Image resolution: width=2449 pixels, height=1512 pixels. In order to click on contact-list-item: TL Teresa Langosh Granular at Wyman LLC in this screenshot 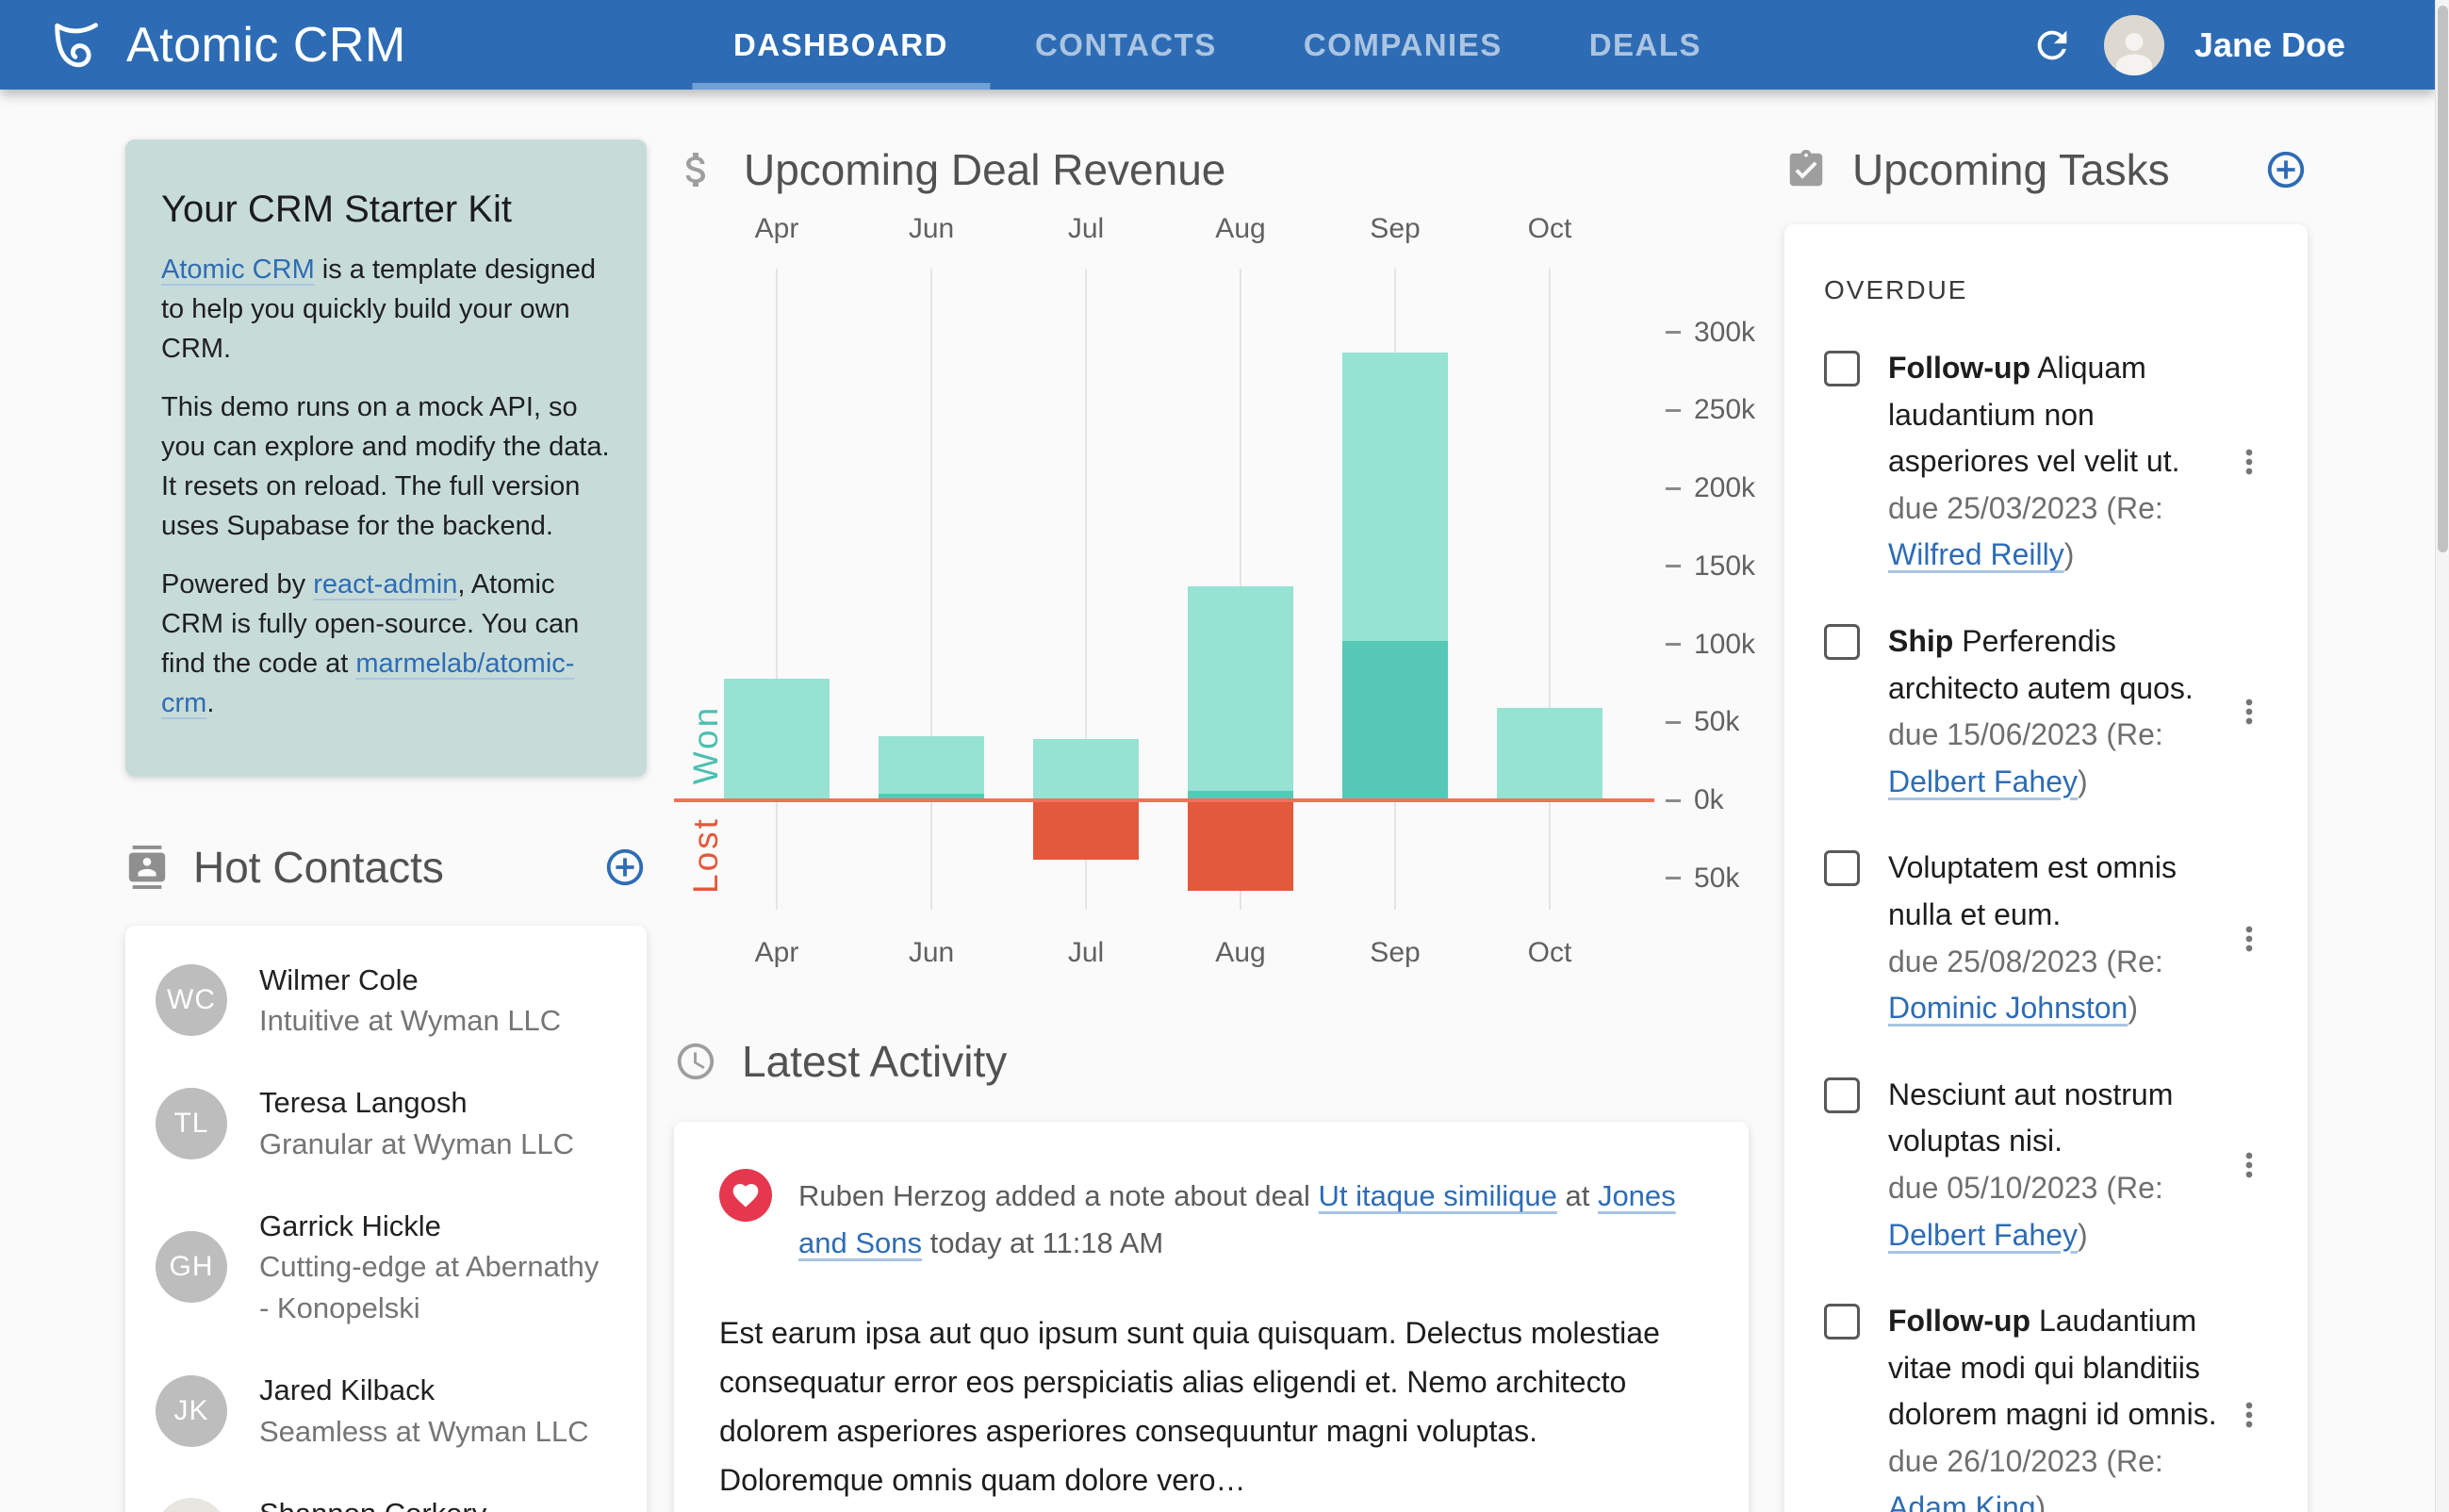, I will do `click(386, 1123)`.